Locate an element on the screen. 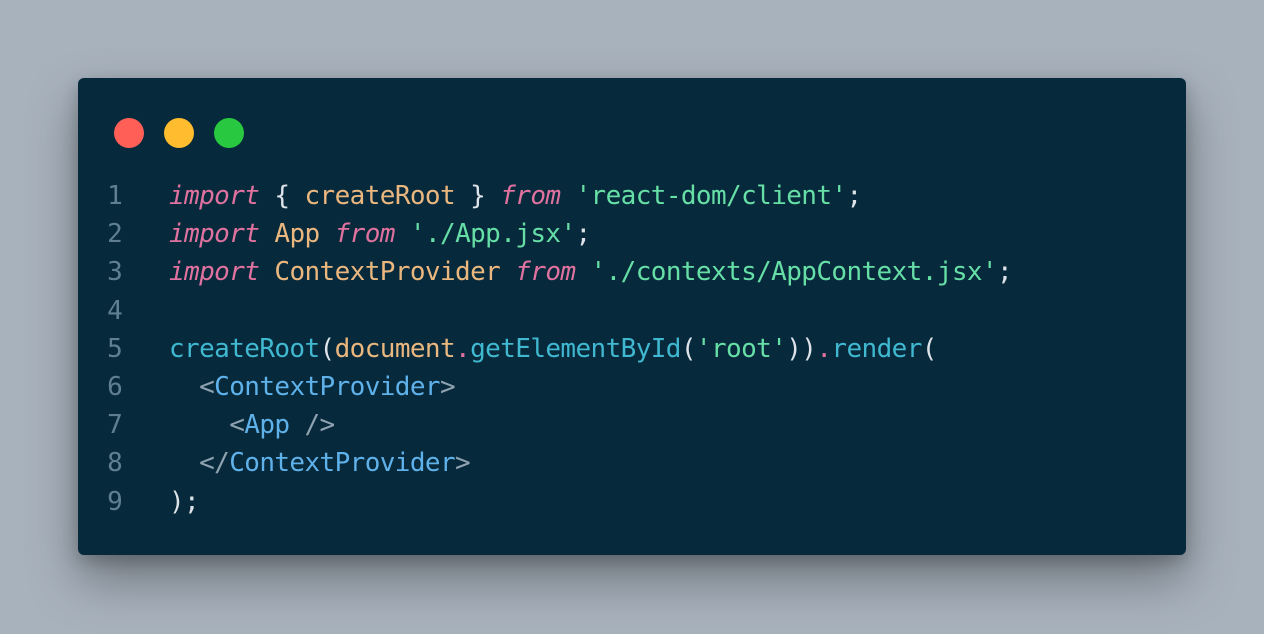 The width and height of the screenshot is (1264, 634). line-number: 9 is located at coordinates (115, 501).